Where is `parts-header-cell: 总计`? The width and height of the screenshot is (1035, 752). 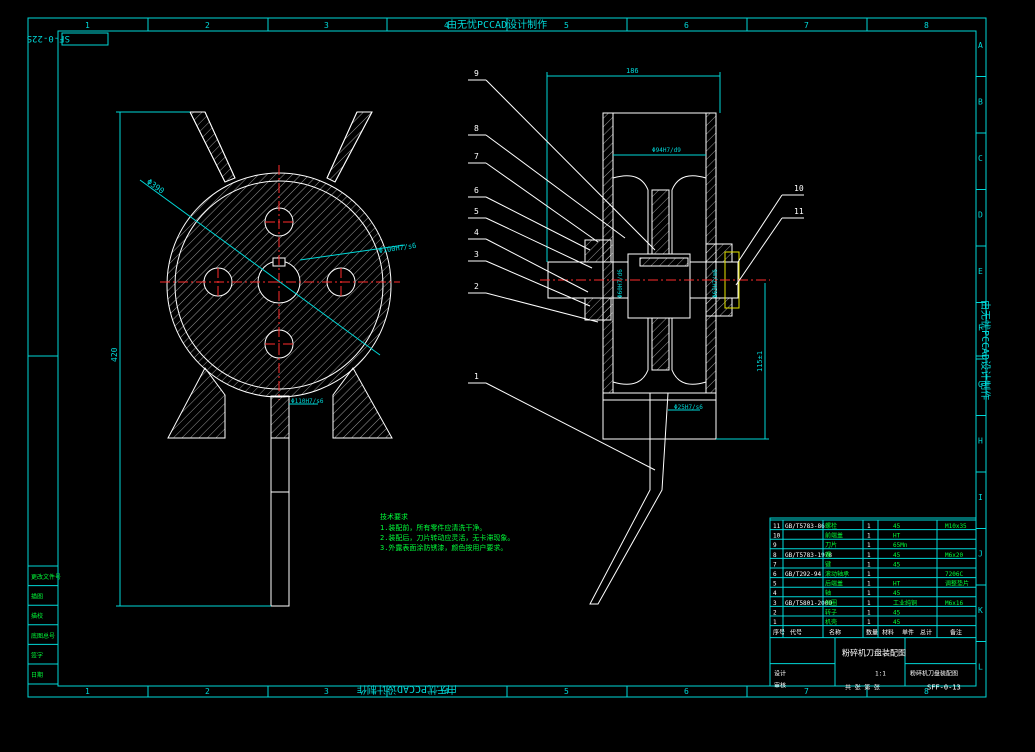 parts-header-cell: 总计 is located at coordinates (926, 633).